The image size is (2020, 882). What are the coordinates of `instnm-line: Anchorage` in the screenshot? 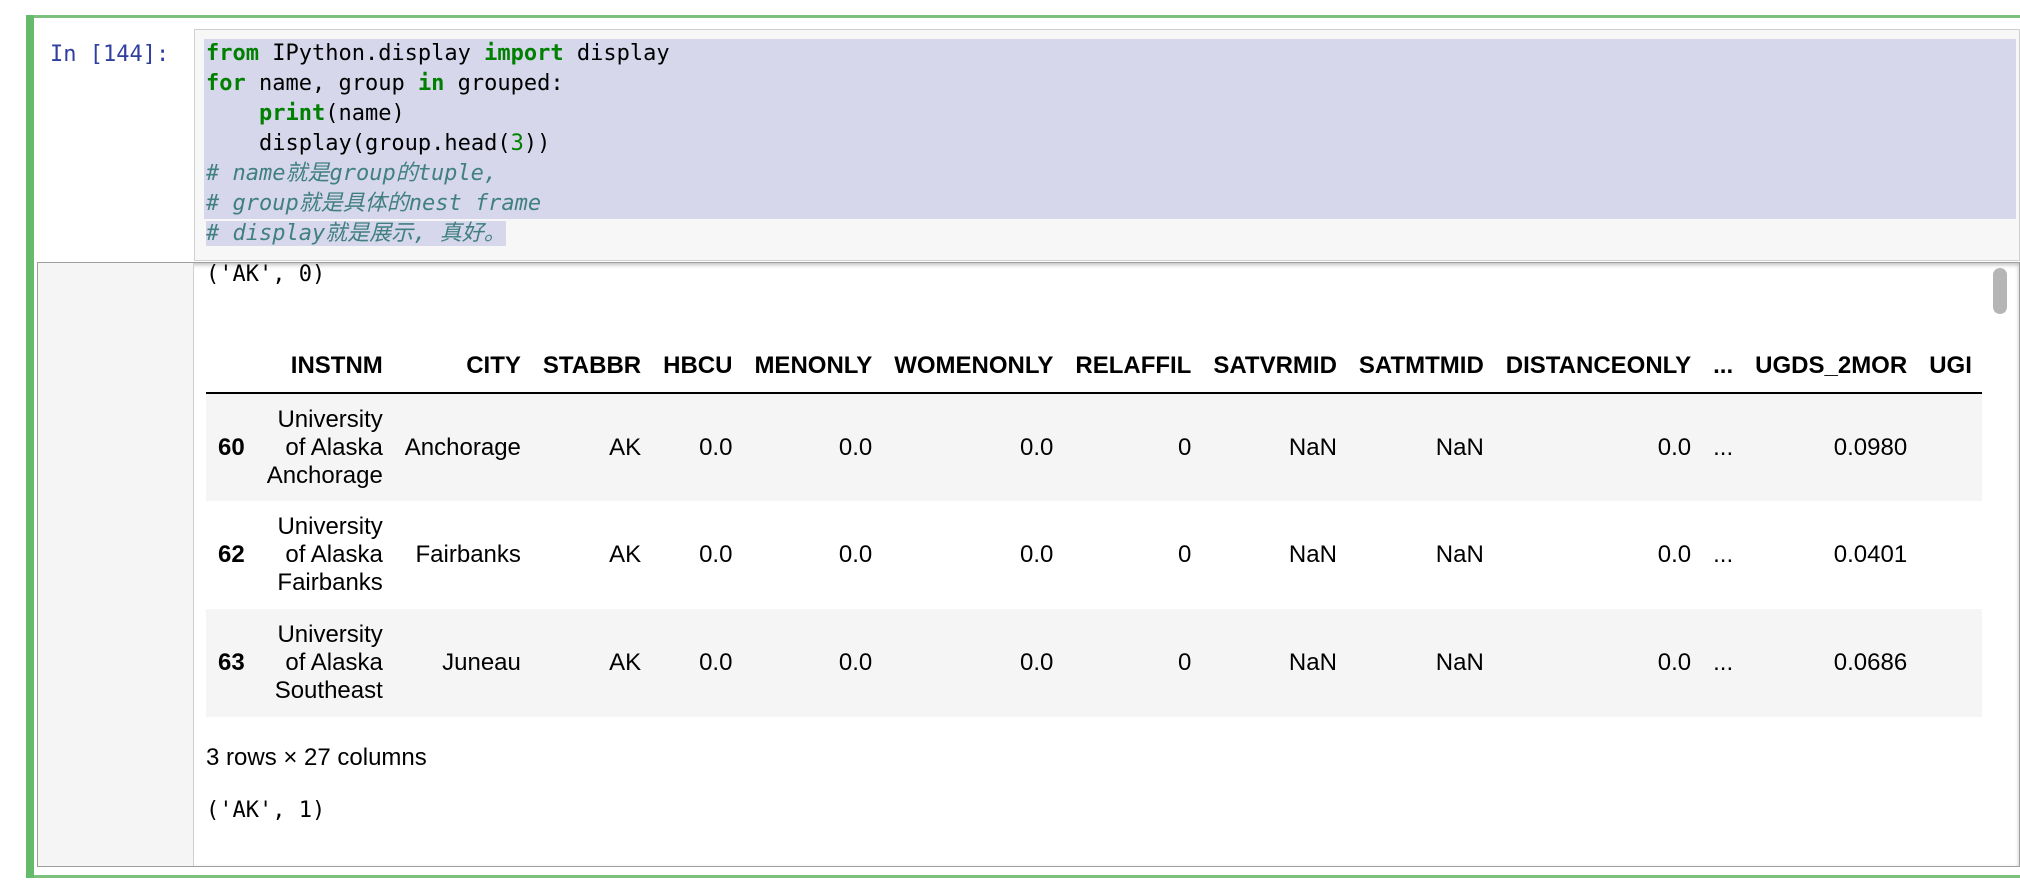 It's located at (324, 475).